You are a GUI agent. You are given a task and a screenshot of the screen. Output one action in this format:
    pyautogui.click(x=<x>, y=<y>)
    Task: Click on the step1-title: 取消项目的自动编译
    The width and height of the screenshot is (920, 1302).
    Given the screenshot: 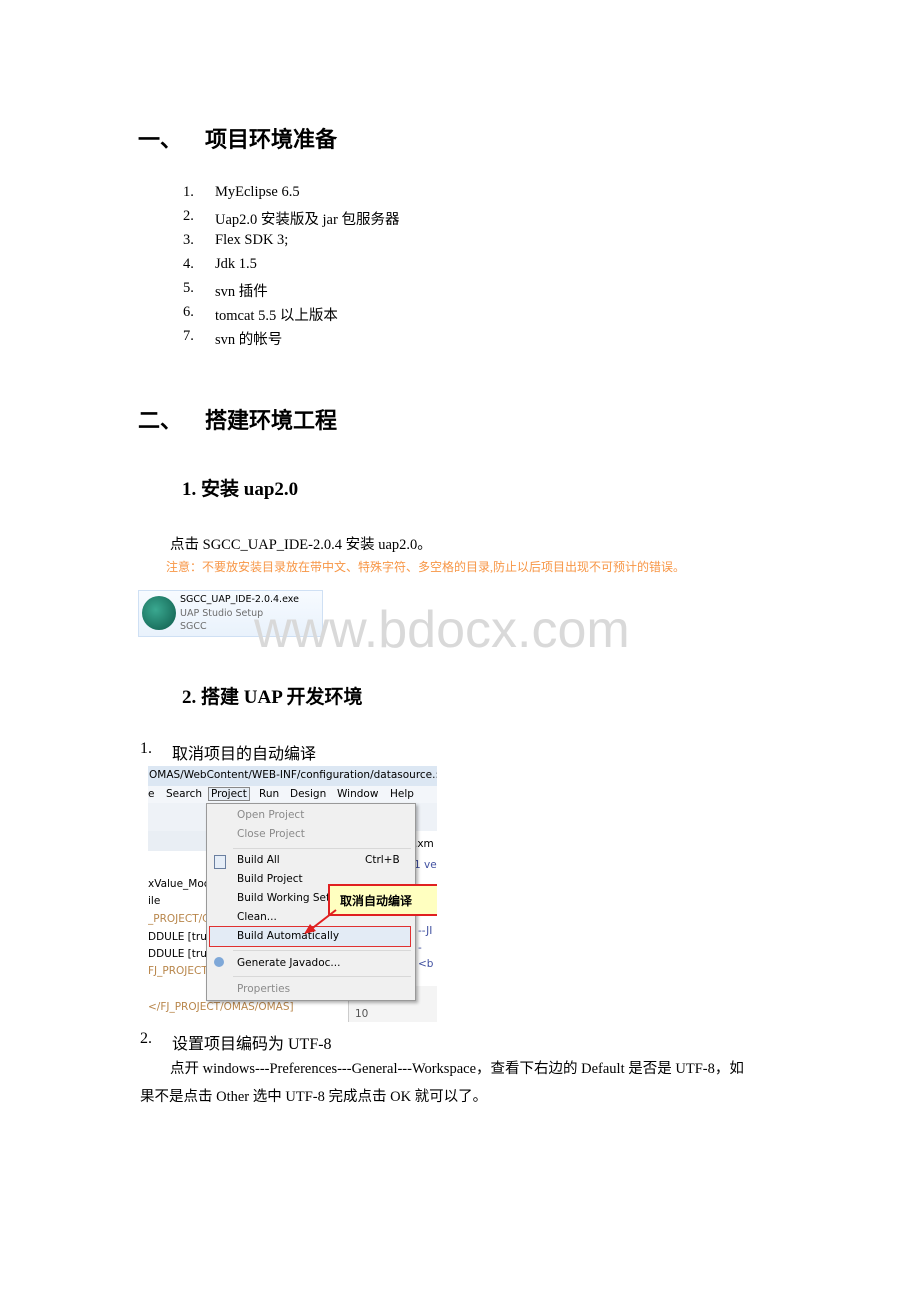 What is the action you would take?
    pyautogui.click(x=244, y=754)
    